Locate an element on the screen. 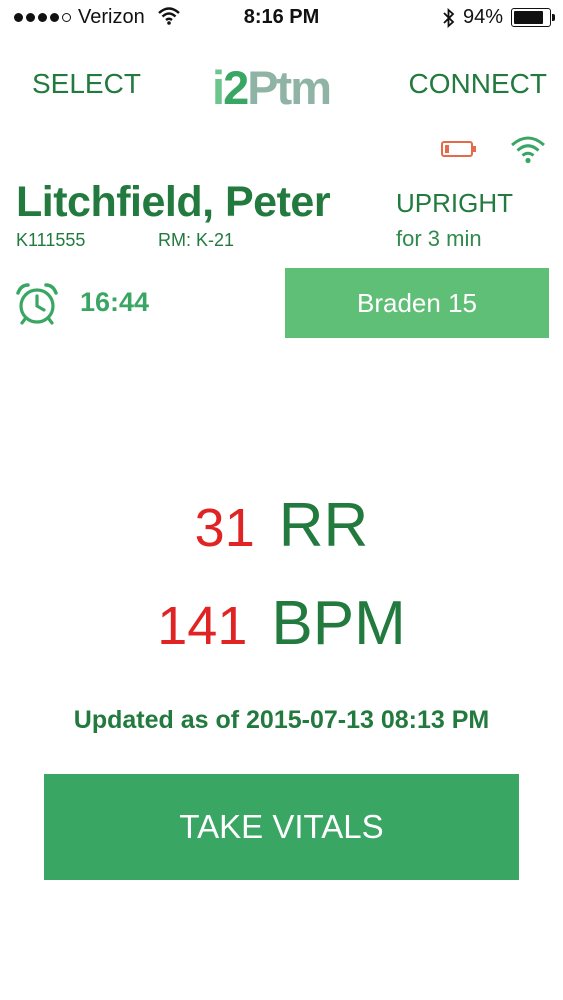 The height and width of the screenshot is (1000, 563). battery-percent: 94% is located at coordinates (482, 17).